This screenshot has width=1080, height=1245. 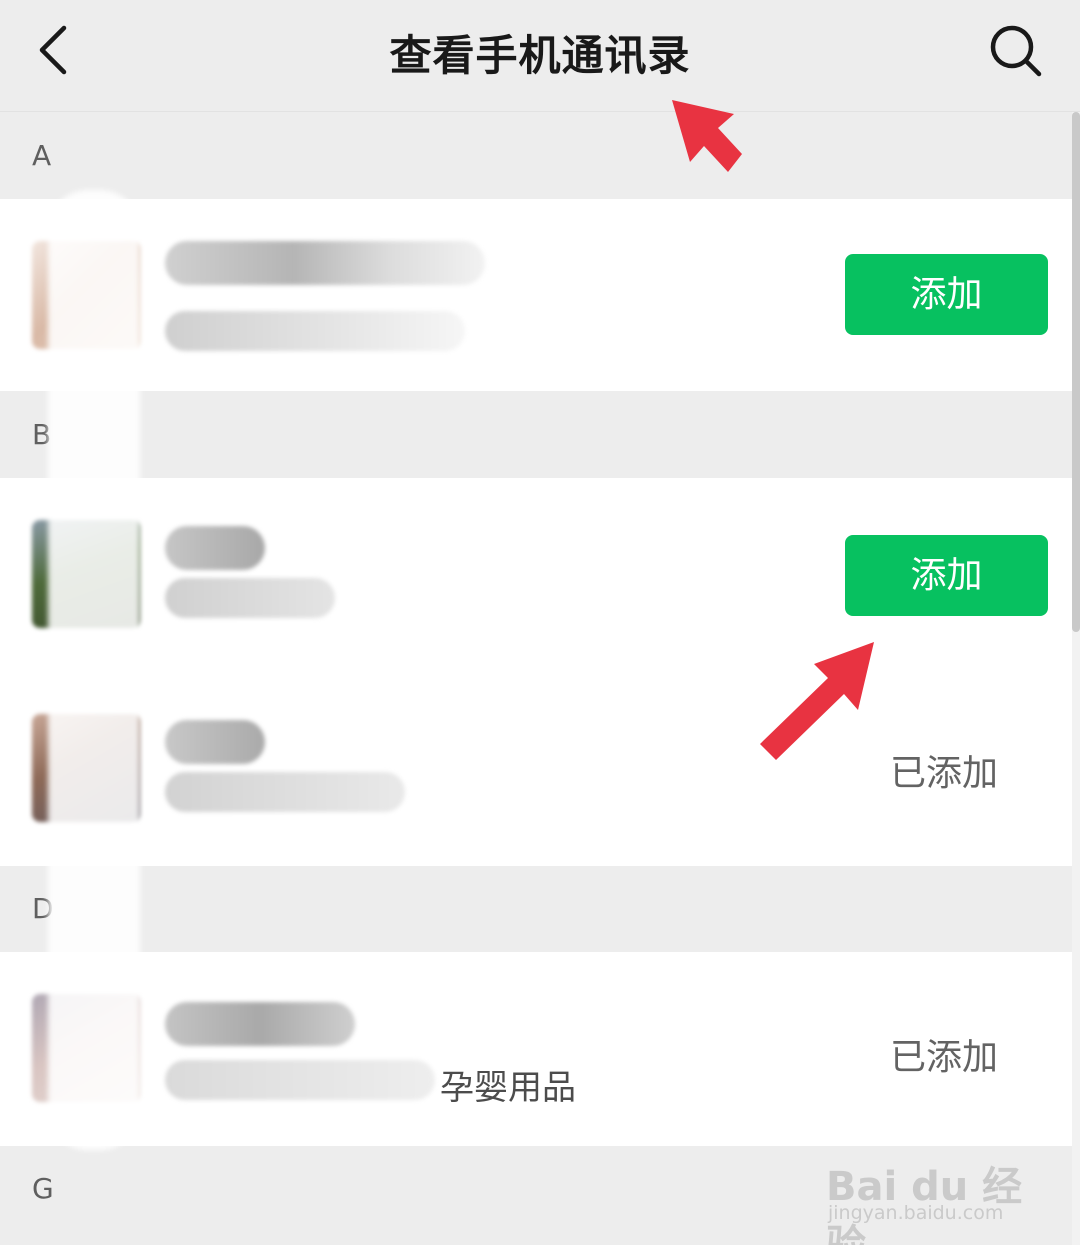 What do you see at coordinates (1076, 372) in the screenshot?
I see `scrollbar-thumb` at bounding box center [1076, 372].